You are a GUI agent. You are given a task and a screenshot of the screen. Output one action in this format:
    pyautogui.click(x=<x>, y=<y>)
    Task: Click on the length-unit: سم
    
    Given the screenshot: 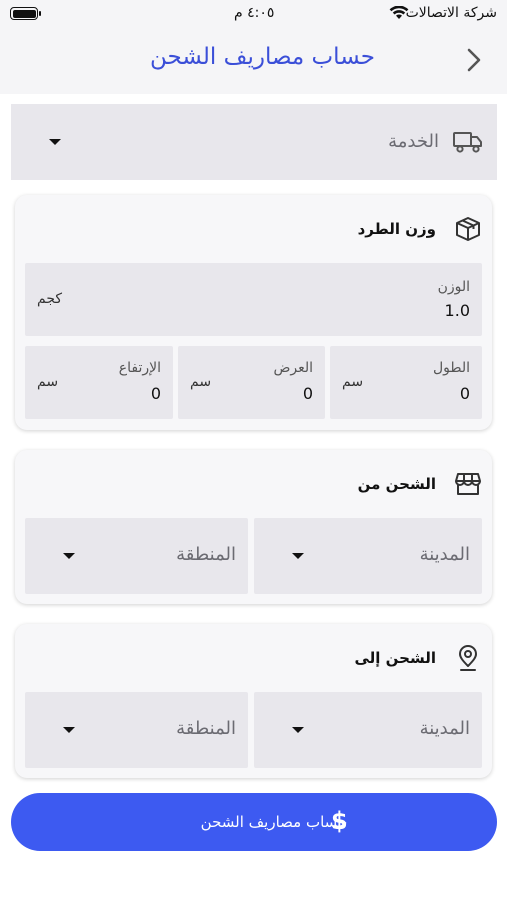 What is the action you would take?
    pyautogui.click(x=353, y=382)
    